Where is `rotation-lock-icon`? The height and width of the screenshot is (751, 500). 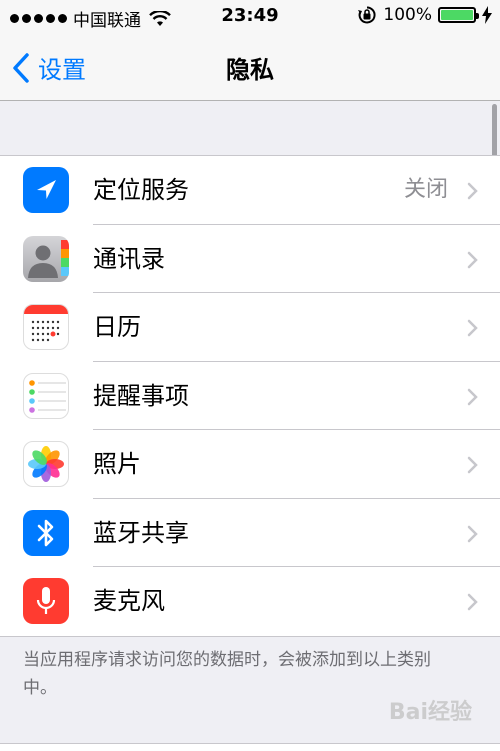 rotation-lock-icon is located at coordinates (367, 15).